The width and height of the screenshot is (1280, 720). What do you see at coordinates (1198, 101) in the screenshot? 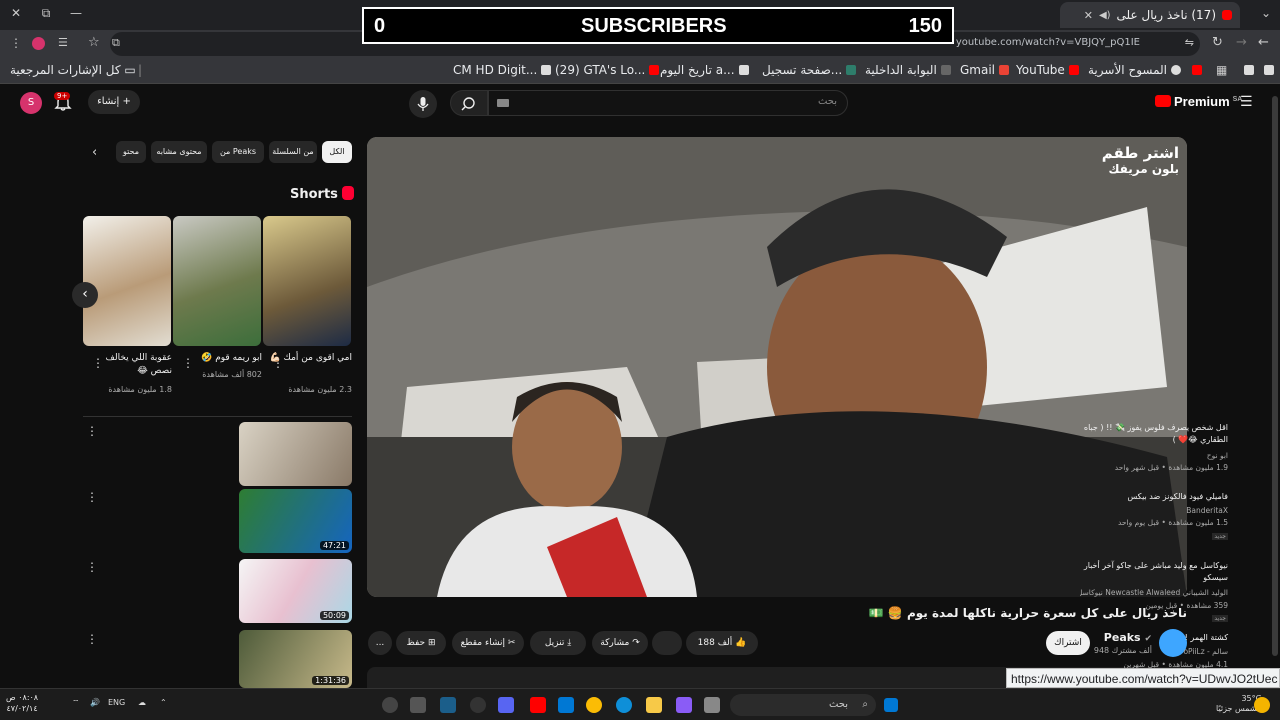
I see `youtube-logo: Premium SA` at bounding box center [1198, 101].